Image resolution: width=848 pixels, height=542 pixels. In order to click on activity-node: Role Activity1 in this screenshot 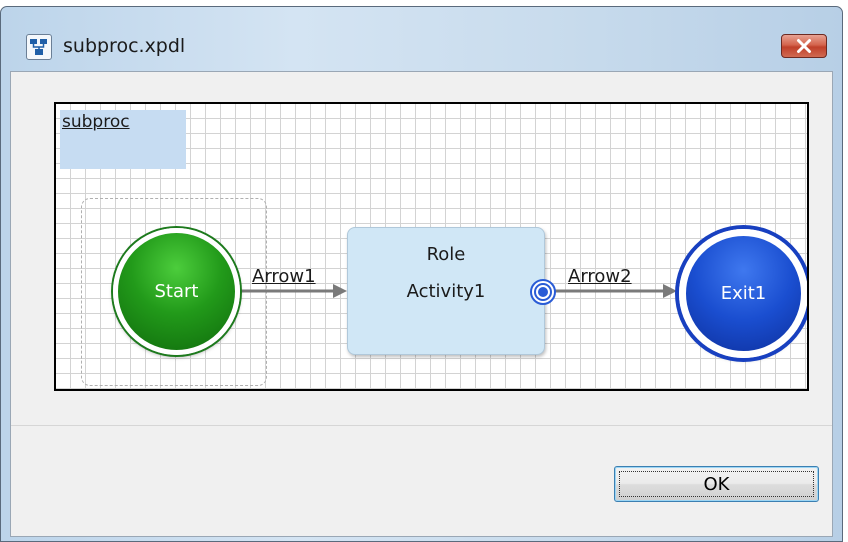, I will do `click(446, 291)`.